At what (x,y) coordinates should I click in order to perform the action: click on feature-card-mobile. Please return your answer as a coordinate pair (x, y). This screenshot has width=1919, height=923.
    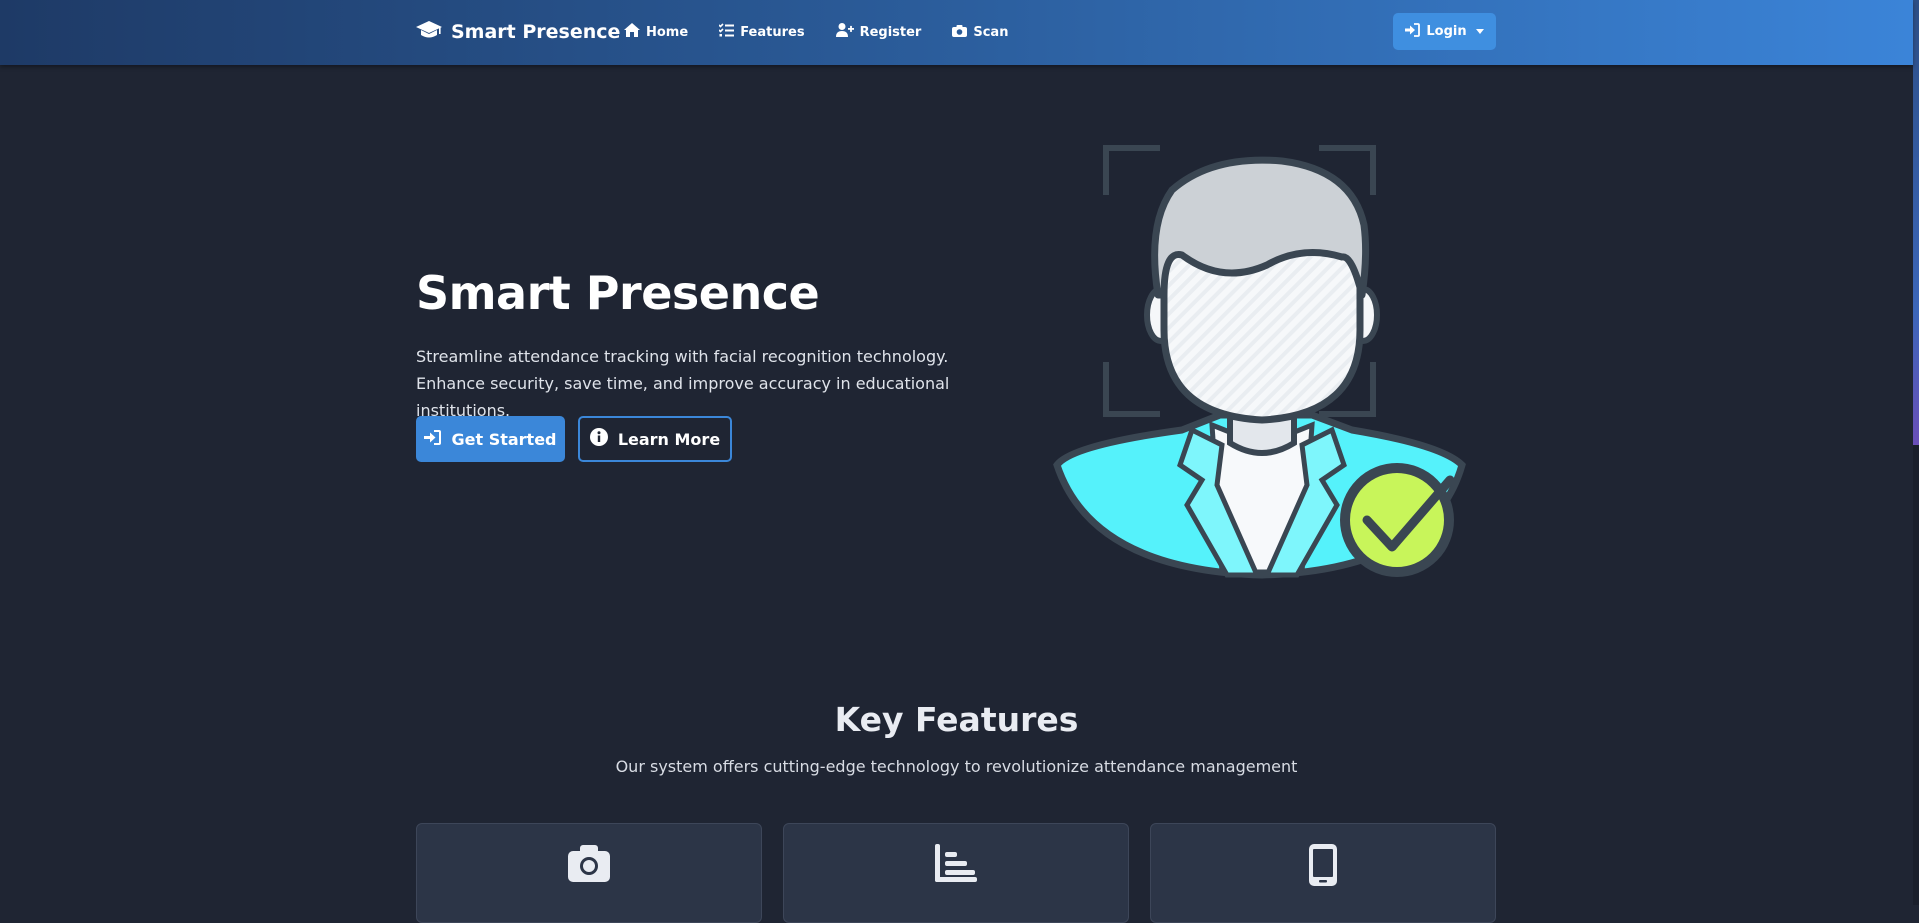
    Looking at the image, I should click on (1323, 873).